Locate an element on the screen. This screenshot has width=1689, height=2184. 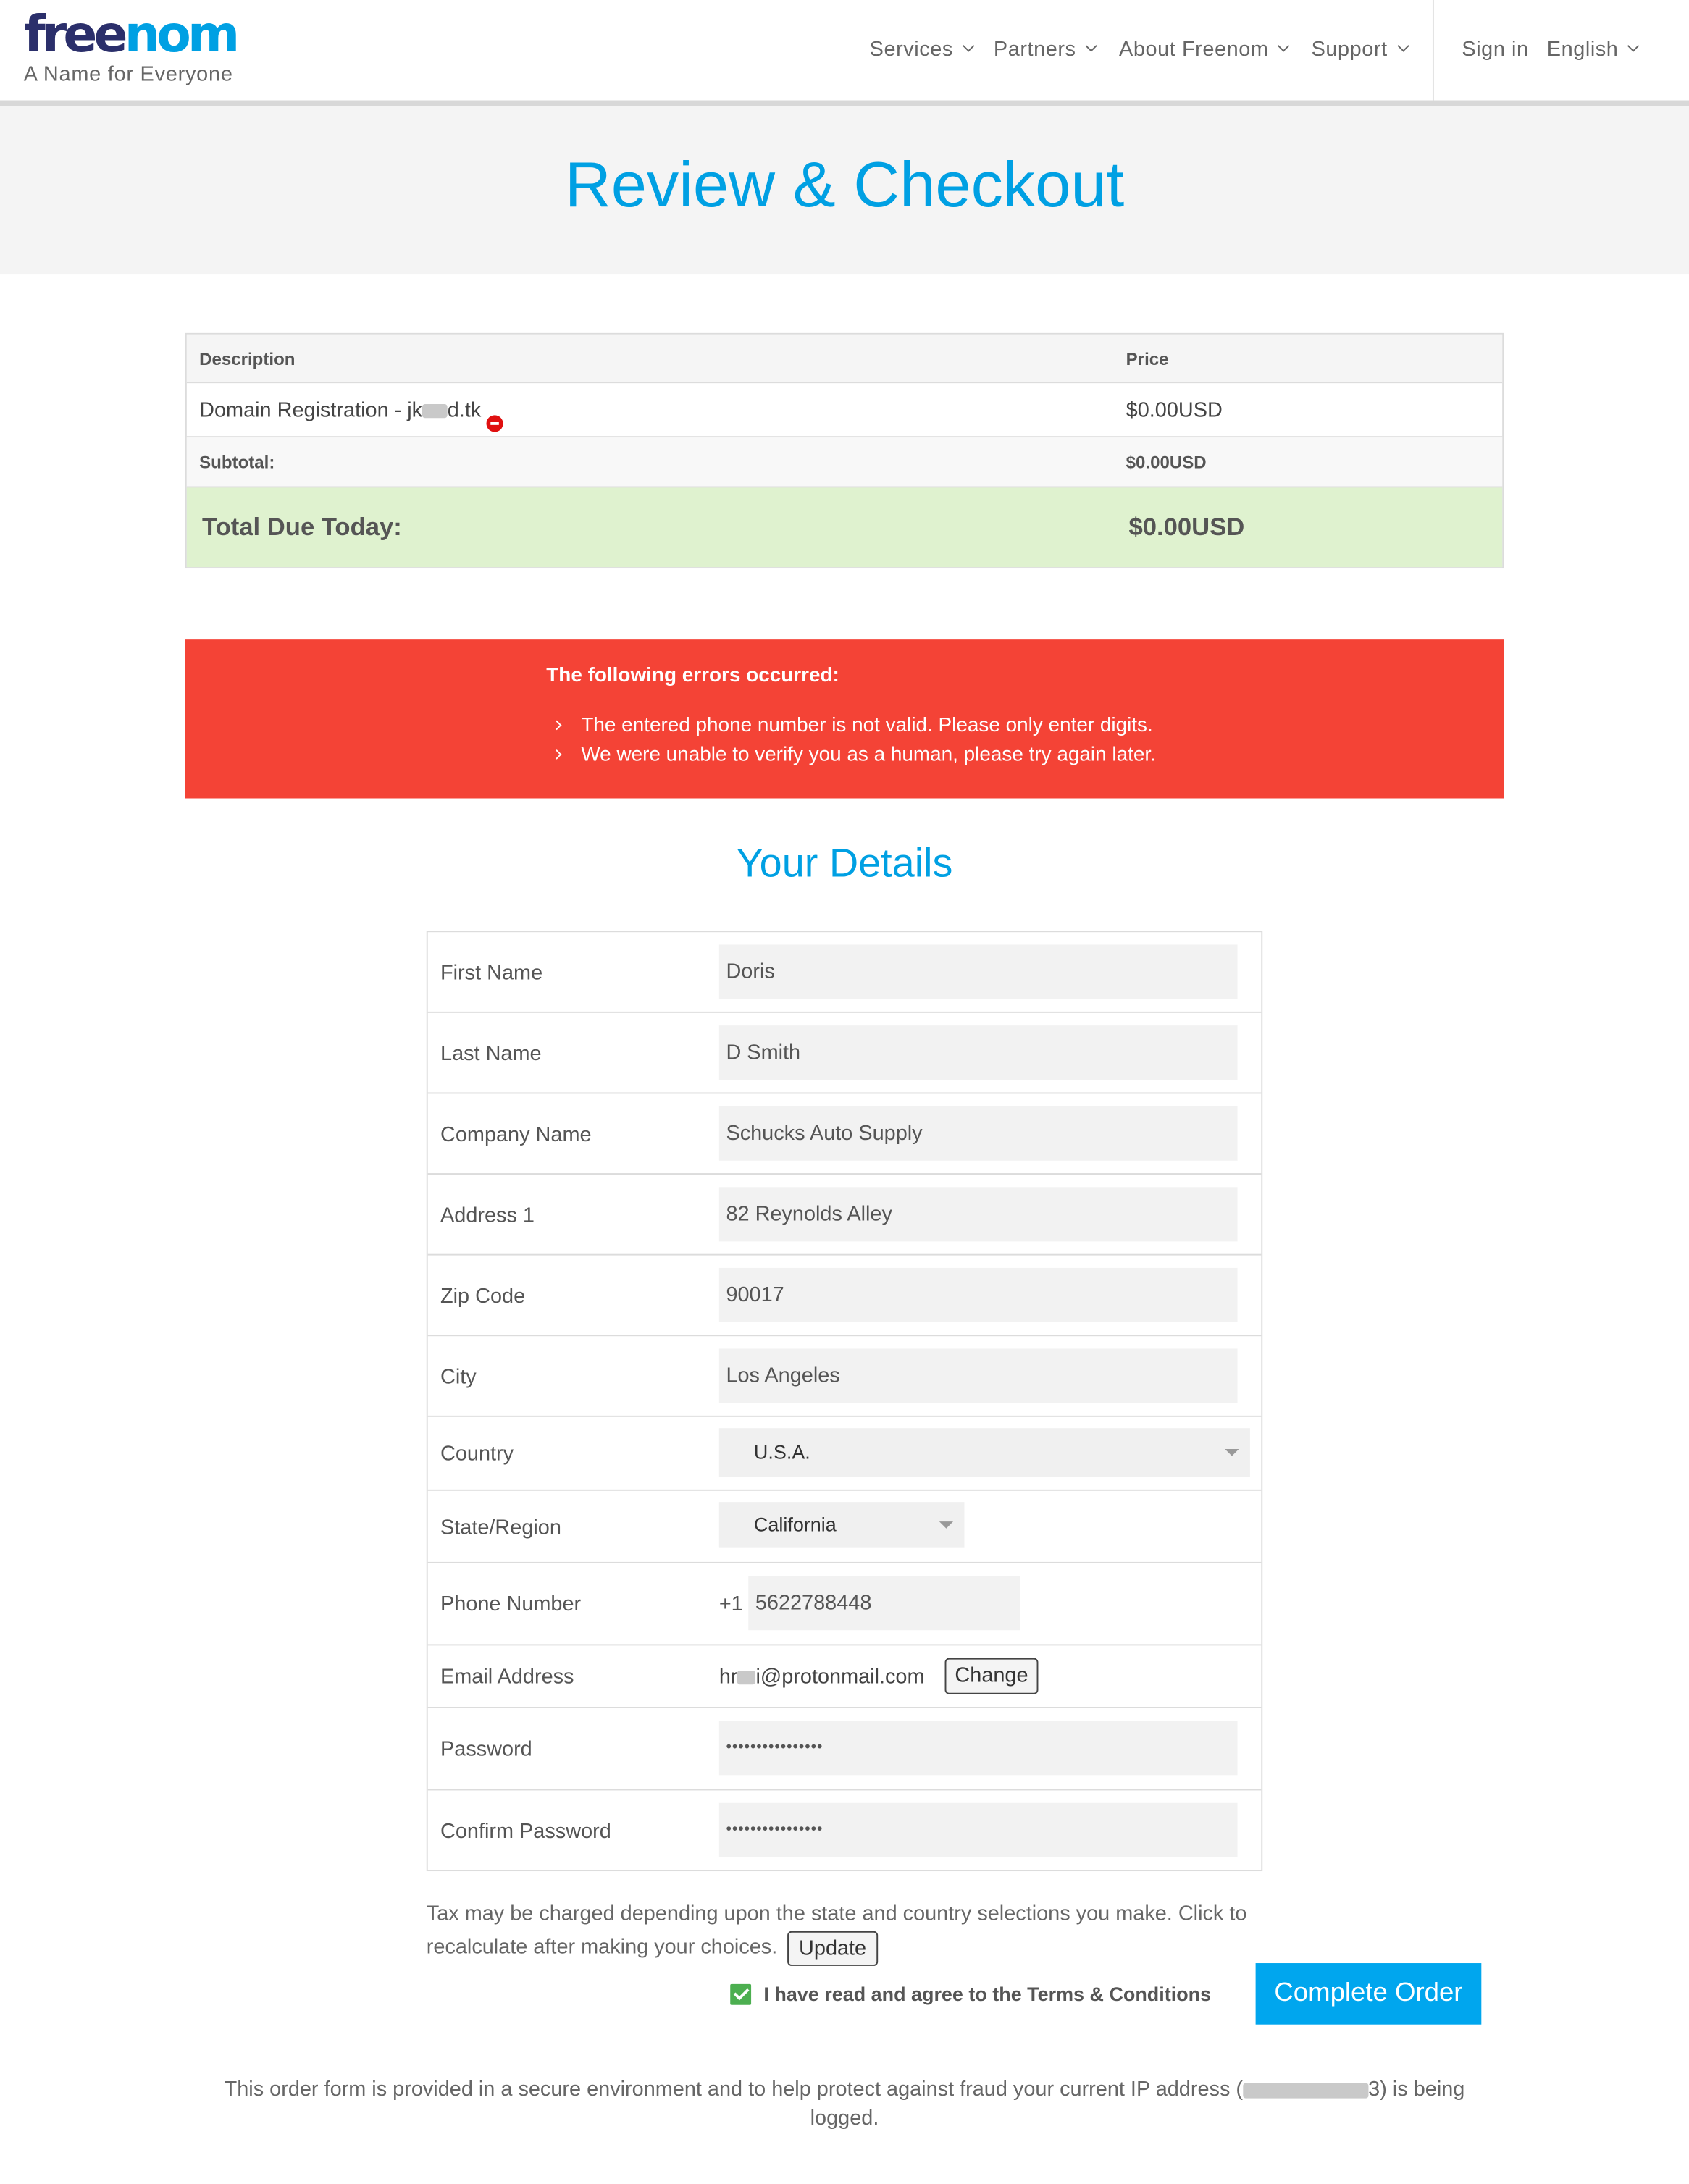
nav-services: Services is located at coordinates (922, 49).